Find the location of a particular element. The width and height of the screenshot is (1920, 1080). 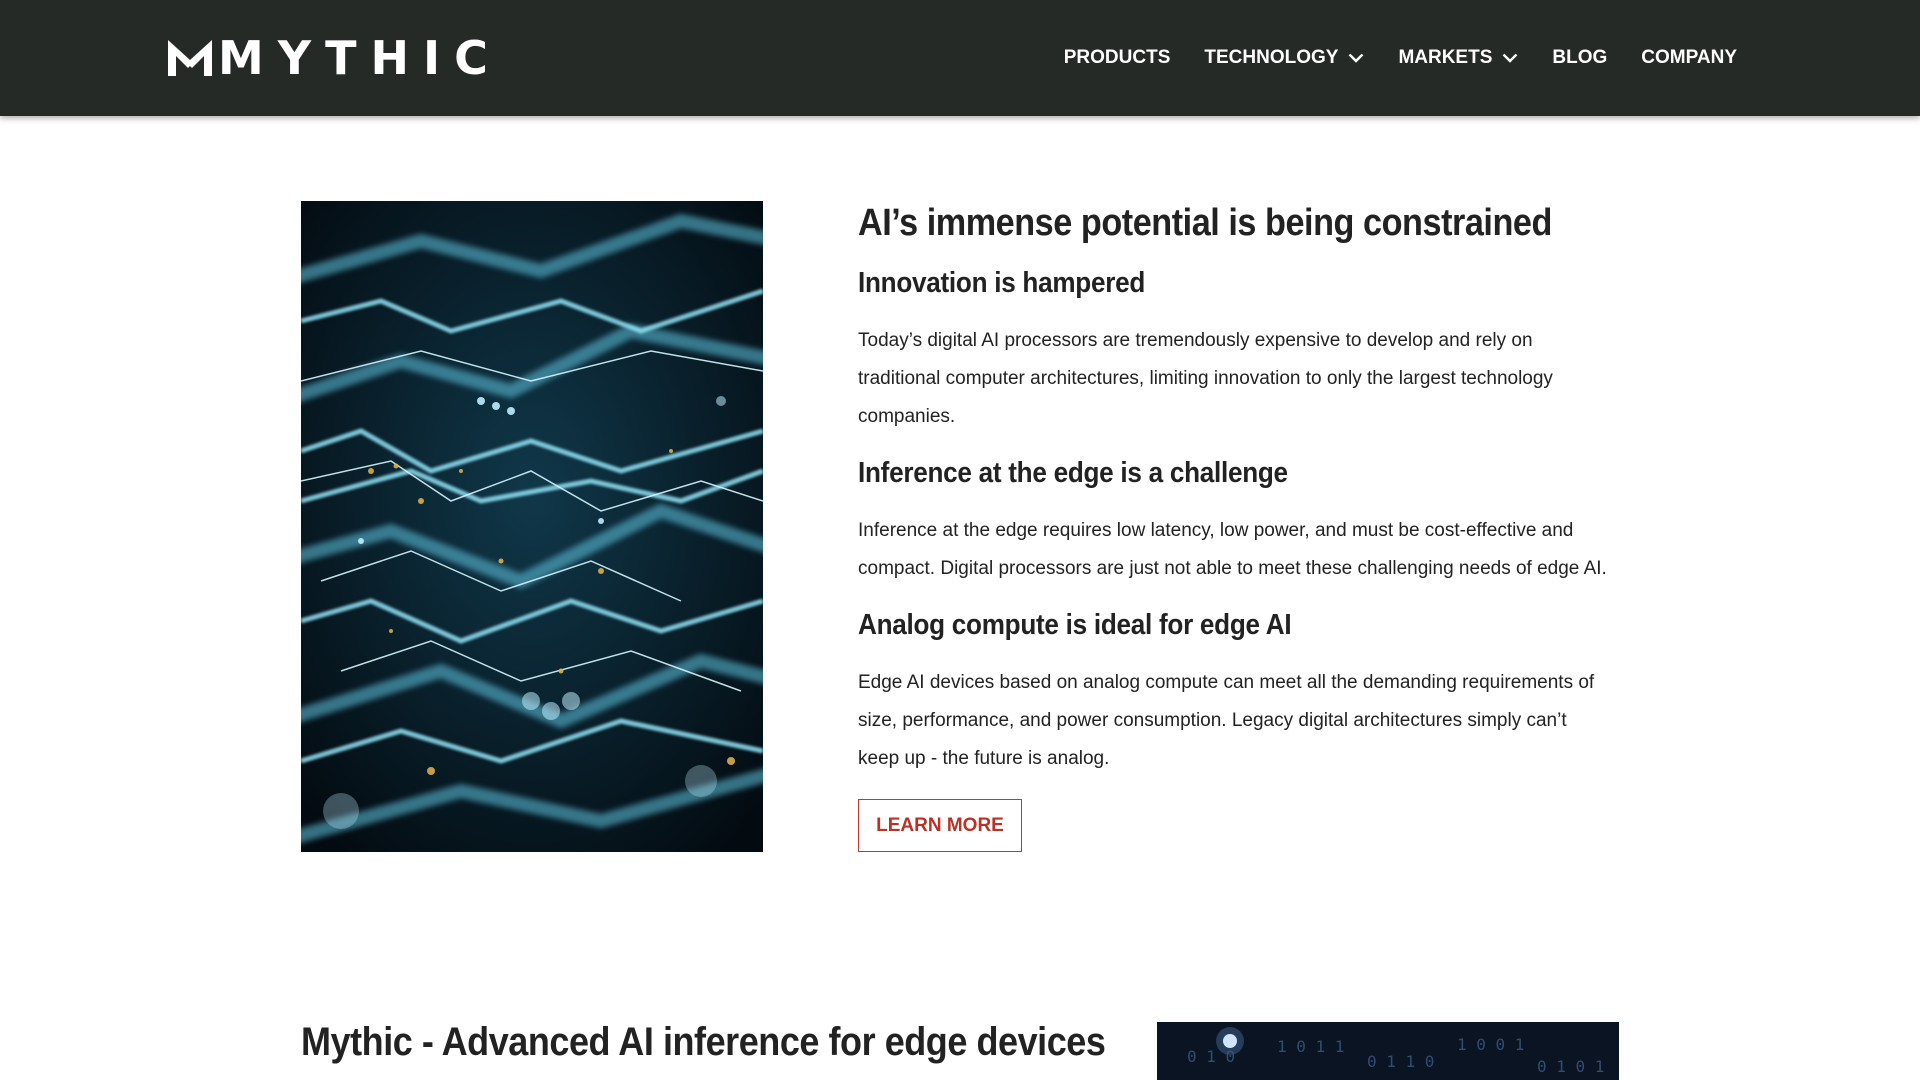

svg-text: 0 1 0 is located at coordinates (1211, 1056).